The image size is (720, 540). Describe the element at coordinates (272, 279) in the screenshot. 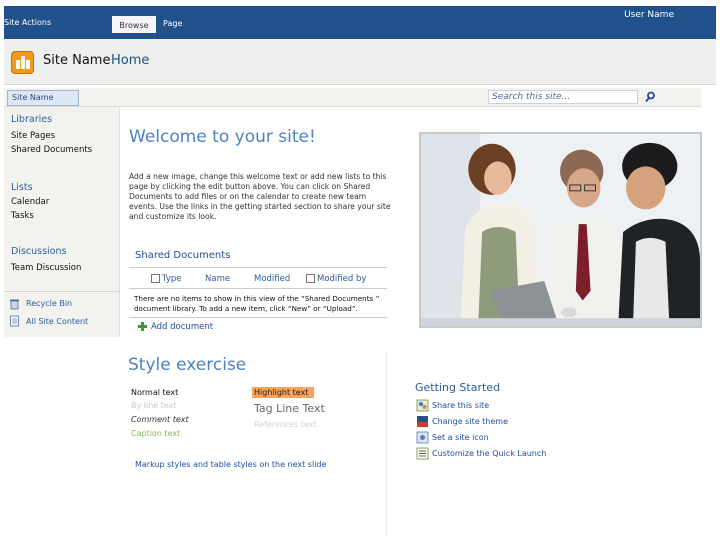

I see `column-modified: Modified` at that location.